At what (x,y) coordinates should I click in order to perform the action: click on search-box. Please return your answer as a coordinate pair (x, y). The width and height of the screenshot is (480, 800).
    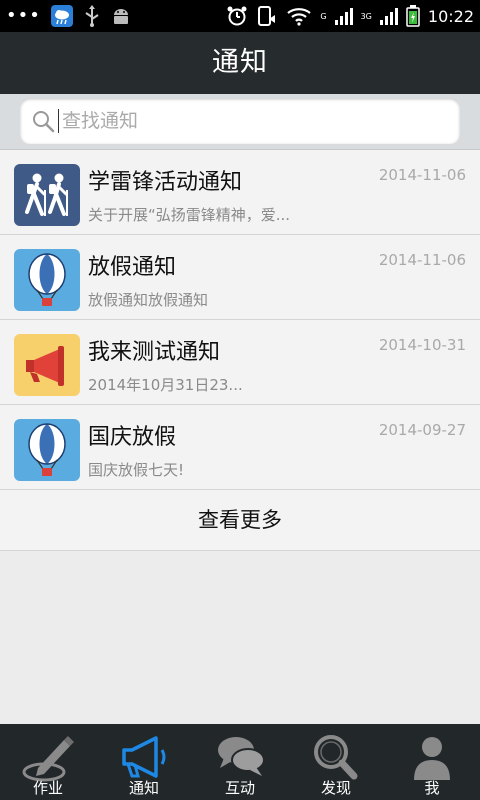
    Looking at the image, I should click on (240, 121).